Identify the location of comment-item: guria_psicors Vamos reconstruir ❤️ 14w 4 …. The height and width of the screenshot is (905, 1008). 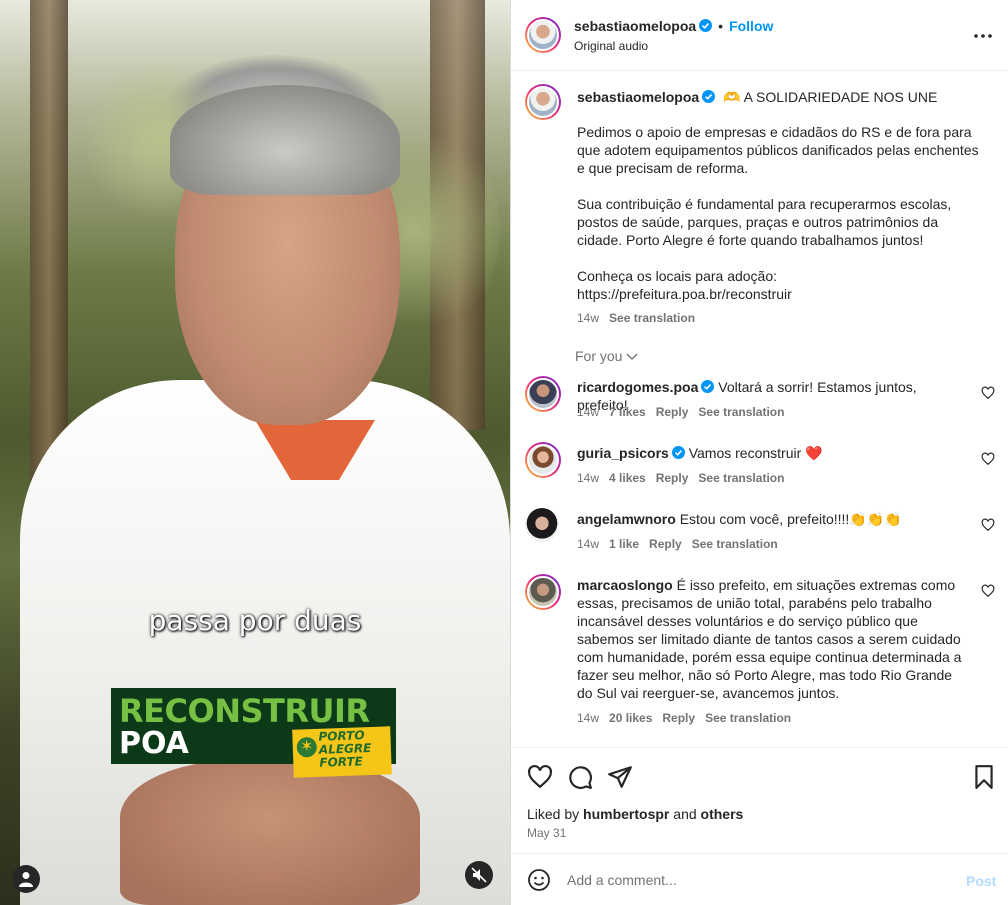
(760, 467).